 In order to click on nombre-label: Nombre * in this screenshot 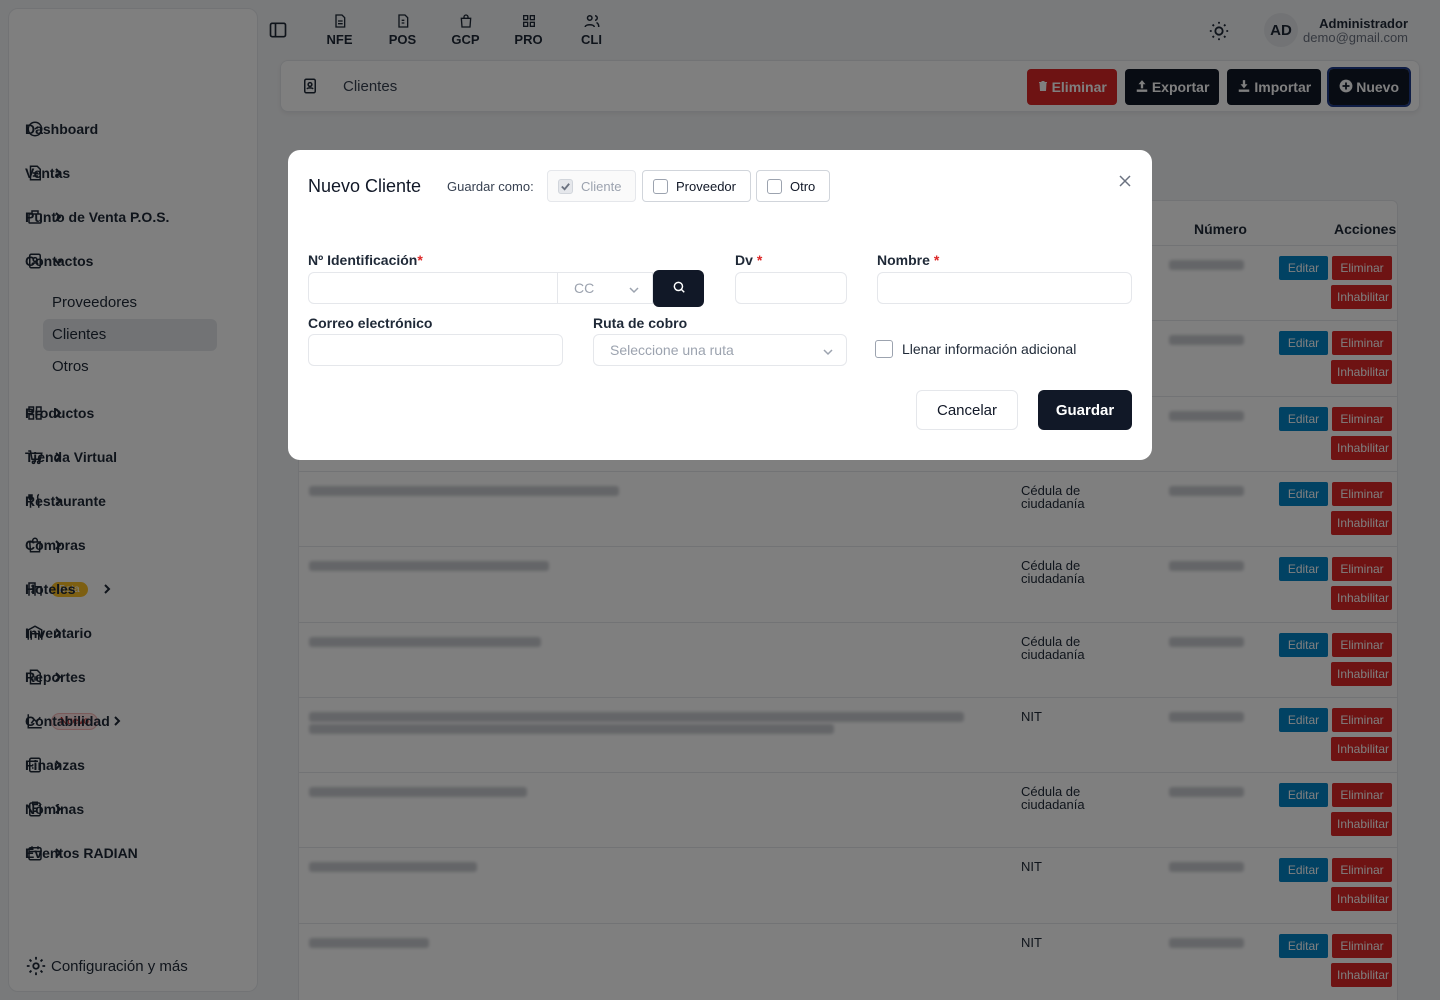, I will do `click(908, 260)`.